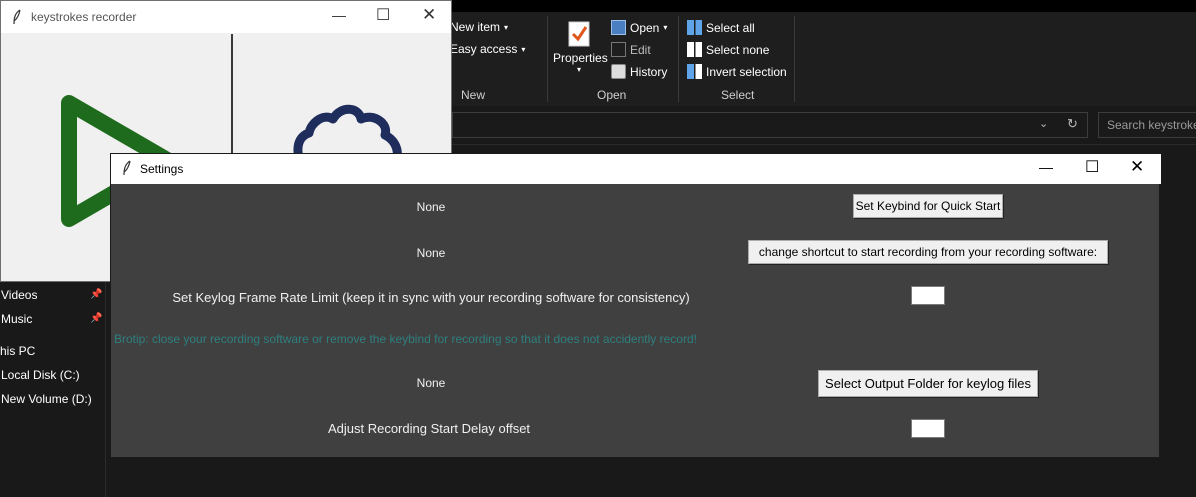  What do you see at coordinates (928, 295) in the screenshot?
I see `frame-rate-limit-input` at bounding box center [928, 295].